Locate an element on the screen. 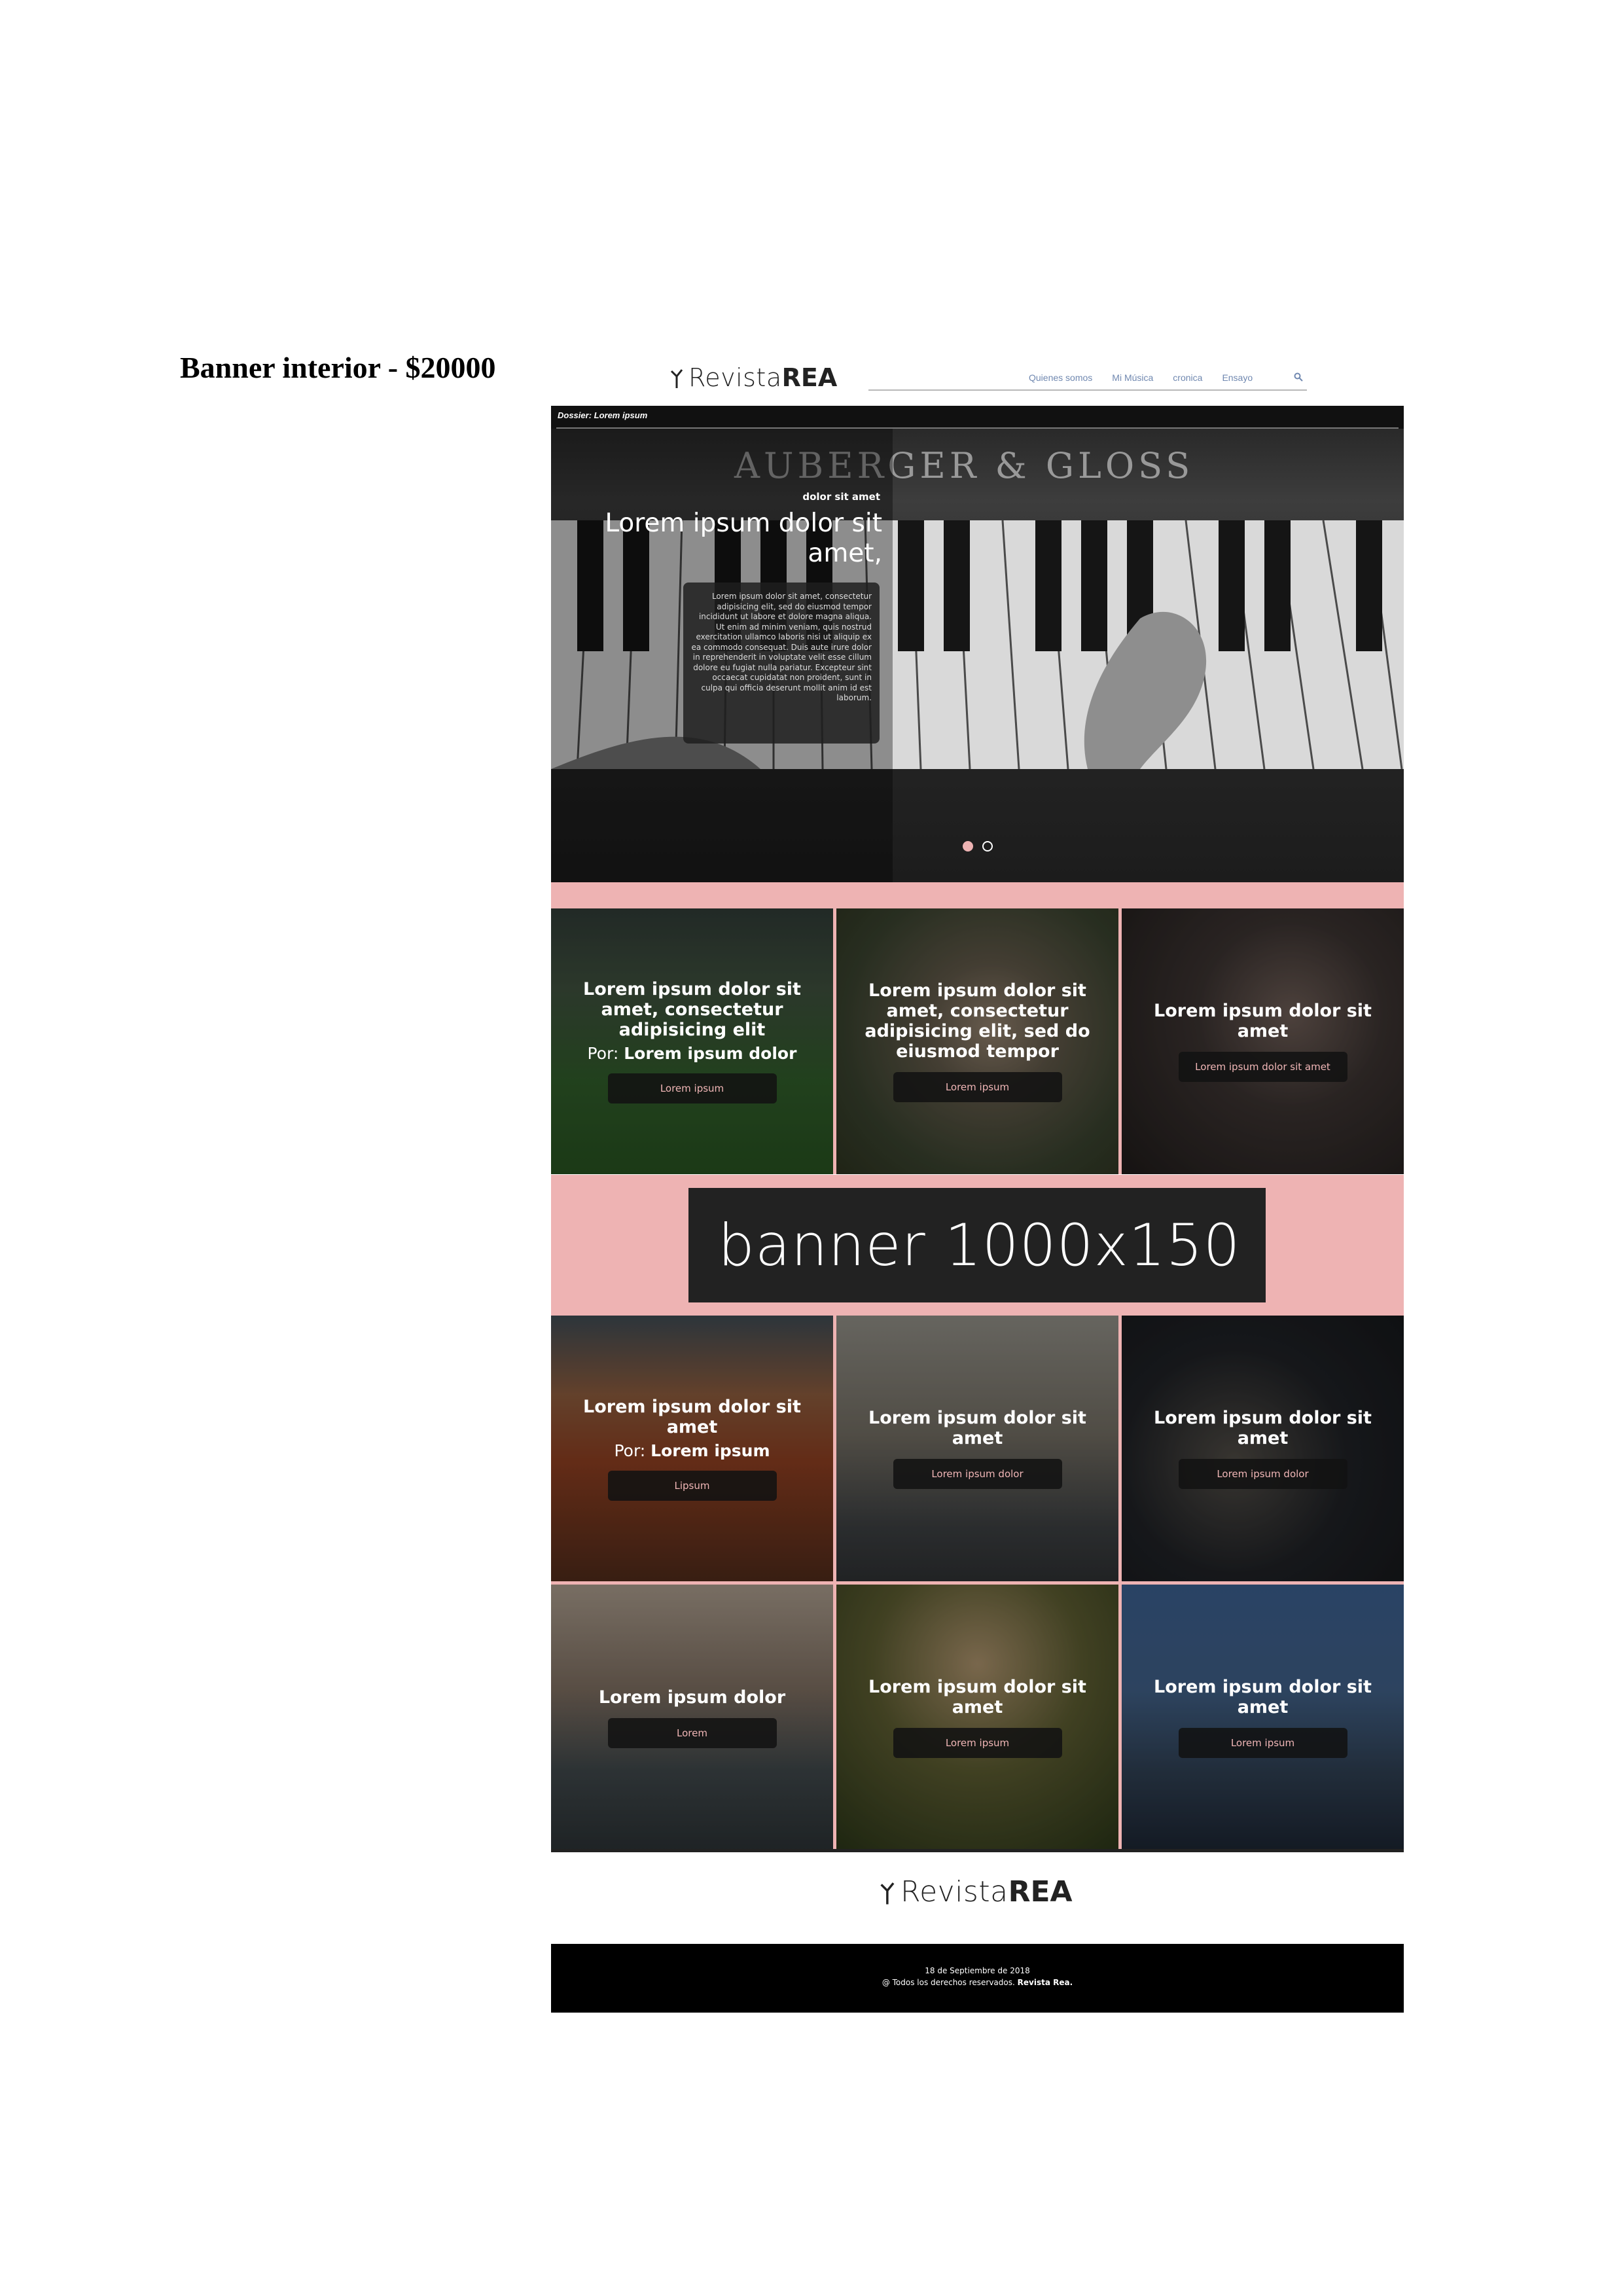 Image resolution: width=1623 pixels, height=2296 pixels. card-title: Lorem ipsum dolor is located at coordinates (692, 1697).